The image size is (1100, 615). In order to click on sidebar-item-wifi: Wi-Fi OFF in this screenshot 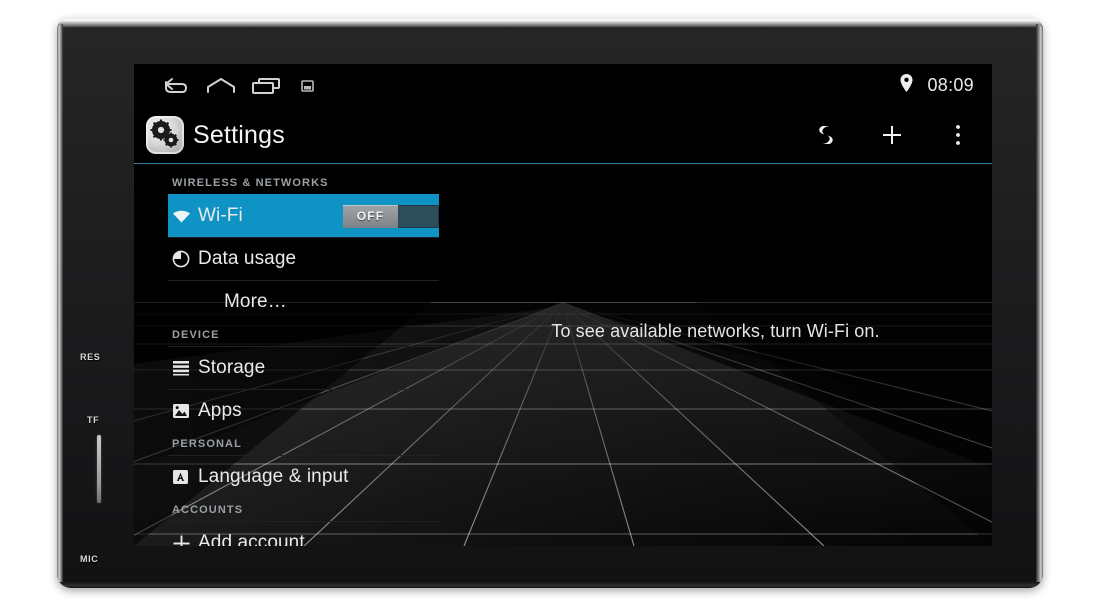, I will do `click(303, 215)`.